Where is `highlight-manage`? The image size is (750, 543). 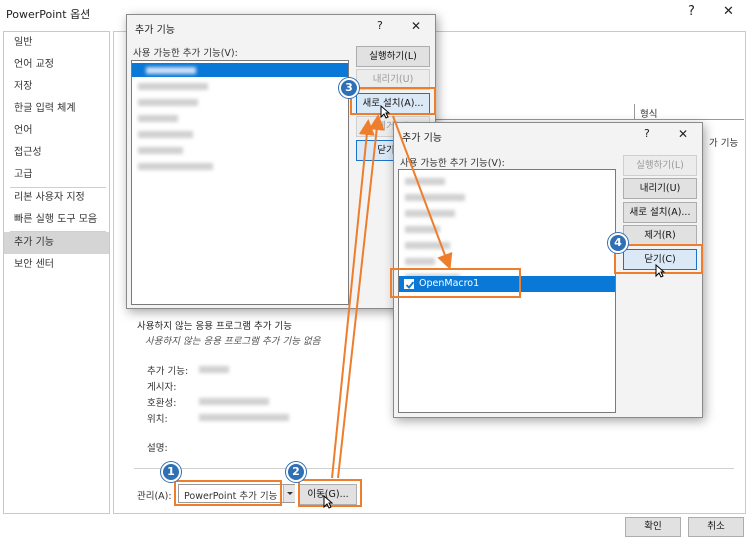
highlight-manage is located at coordinates (228, 493).